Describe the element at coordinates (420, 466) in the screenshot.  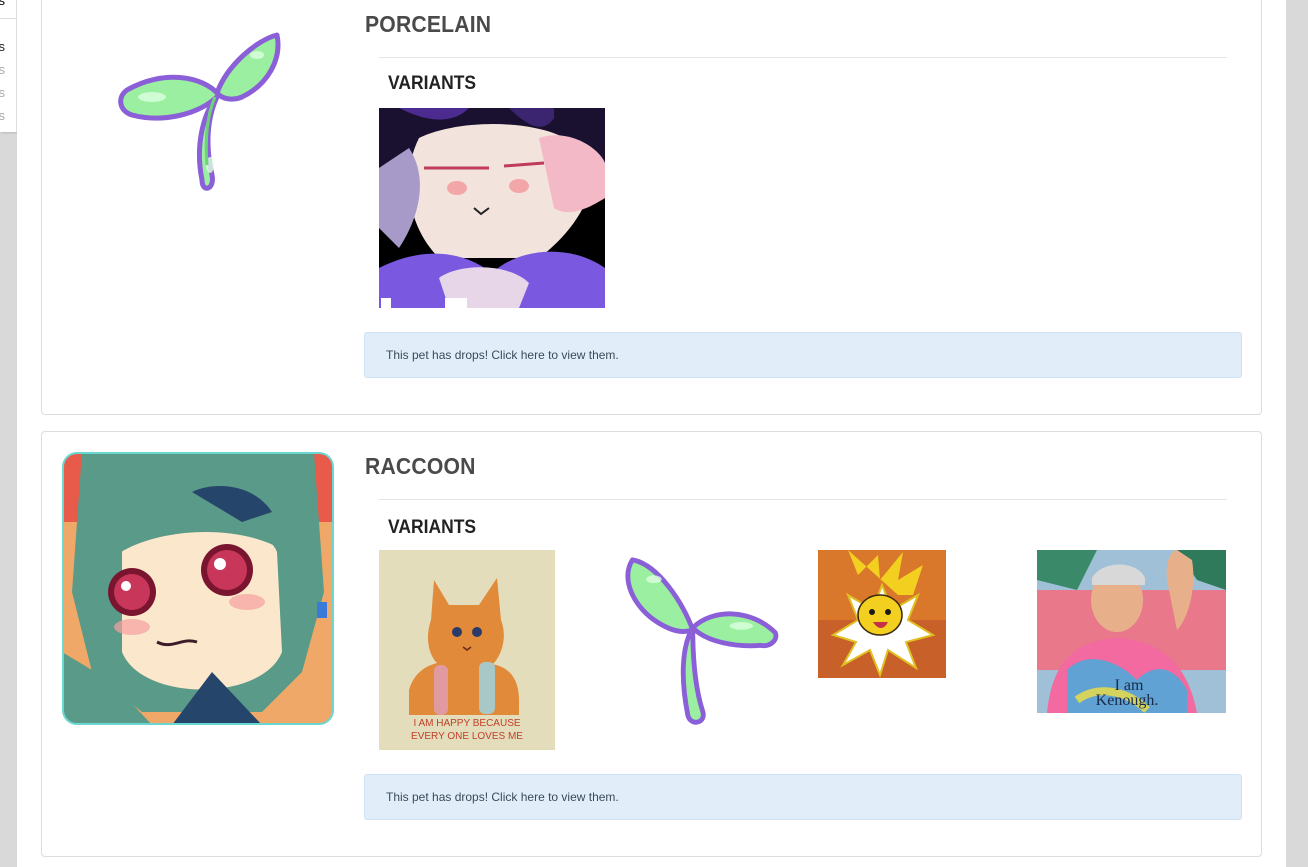
I see `pet-name: RACCOON` at that location.